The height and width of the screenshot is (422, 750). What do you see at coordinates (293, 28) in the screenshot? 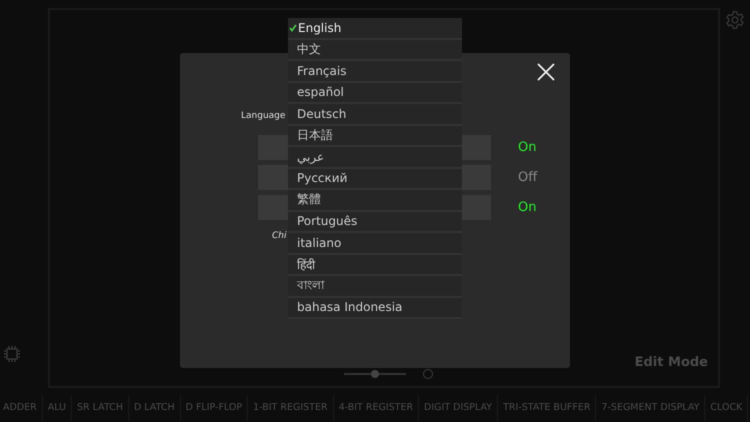
I see `check-icon` at bounding box center [293, 28].